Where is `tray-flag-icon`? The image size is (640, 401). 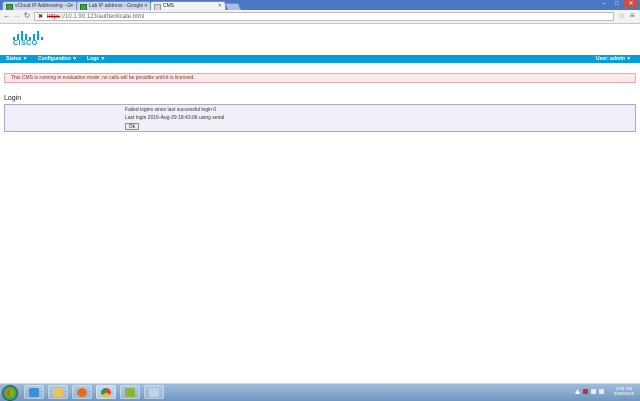
tray-flag-icon is located at coordinates (585, 391).